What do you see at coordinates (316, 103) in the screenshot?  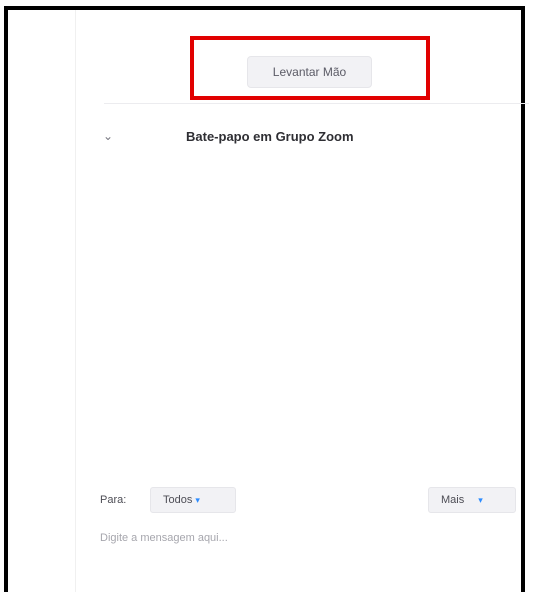 I see `divider` at bounding box center [316, 103].